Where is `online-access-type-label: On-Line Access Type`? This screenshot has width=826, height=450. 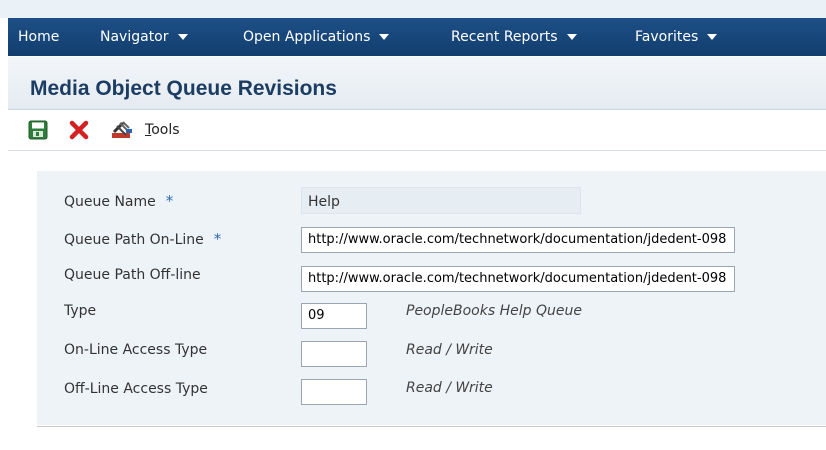
online-access-type-label: On-Line Access Type is located at coordinates (136, 350).